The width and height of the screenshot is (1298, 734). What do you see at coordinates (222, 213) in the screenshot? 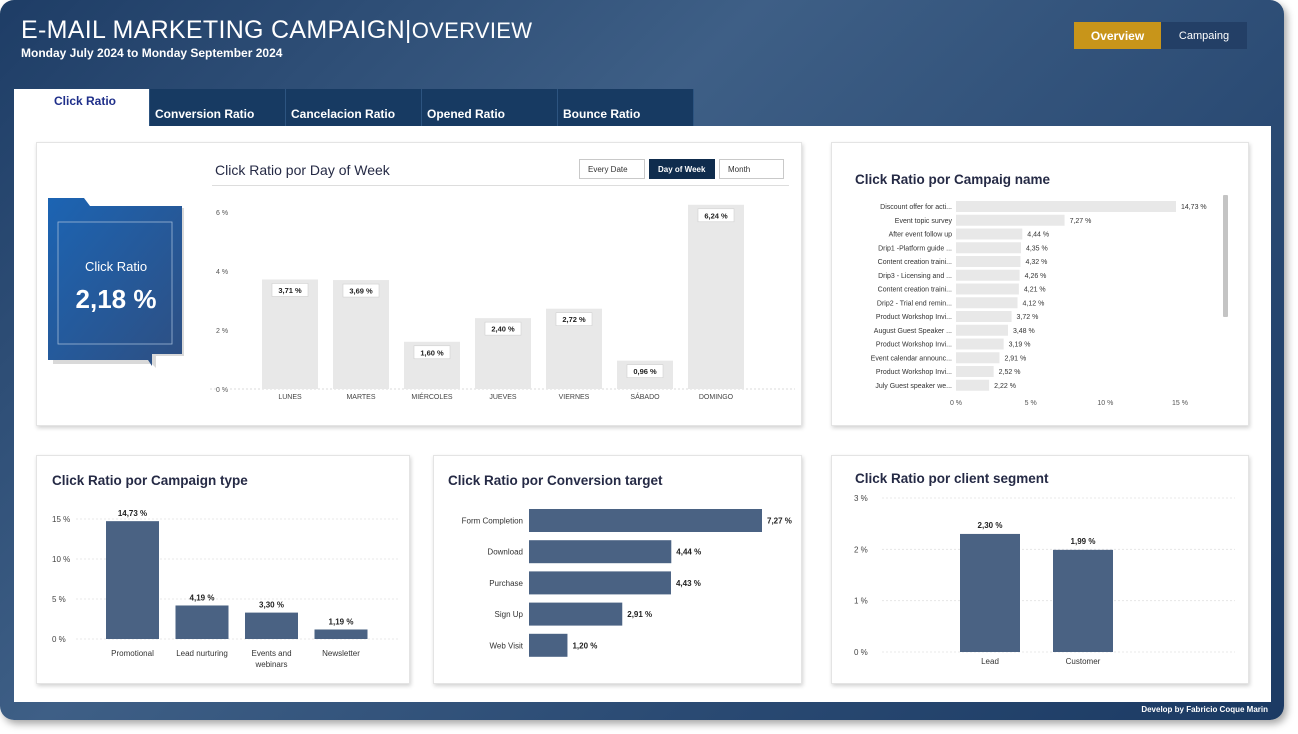
I see `y-tick-label: 6 %` at bounding box center [222, 213].